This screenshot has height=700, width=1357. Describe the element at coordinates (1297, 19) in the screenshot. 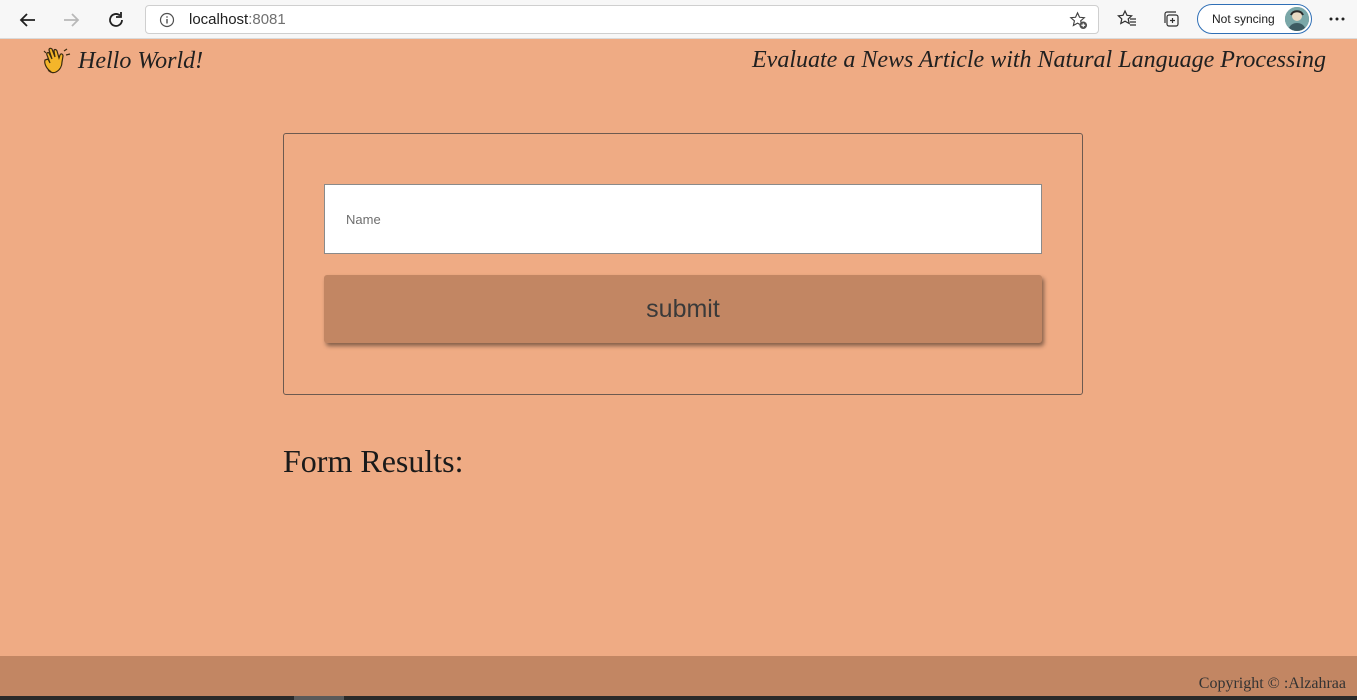

I see `profile-avatar-icon` at that location.